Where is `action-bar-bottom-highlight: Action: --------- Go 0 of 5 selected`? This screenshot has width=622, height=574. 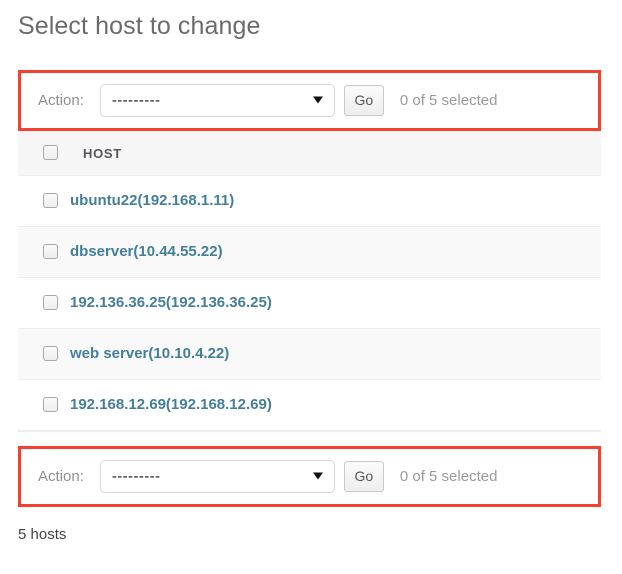 action-bar-bottom-highlight: Action: --------- Go 0 of 5 selected is located at coordinates (309, 476).